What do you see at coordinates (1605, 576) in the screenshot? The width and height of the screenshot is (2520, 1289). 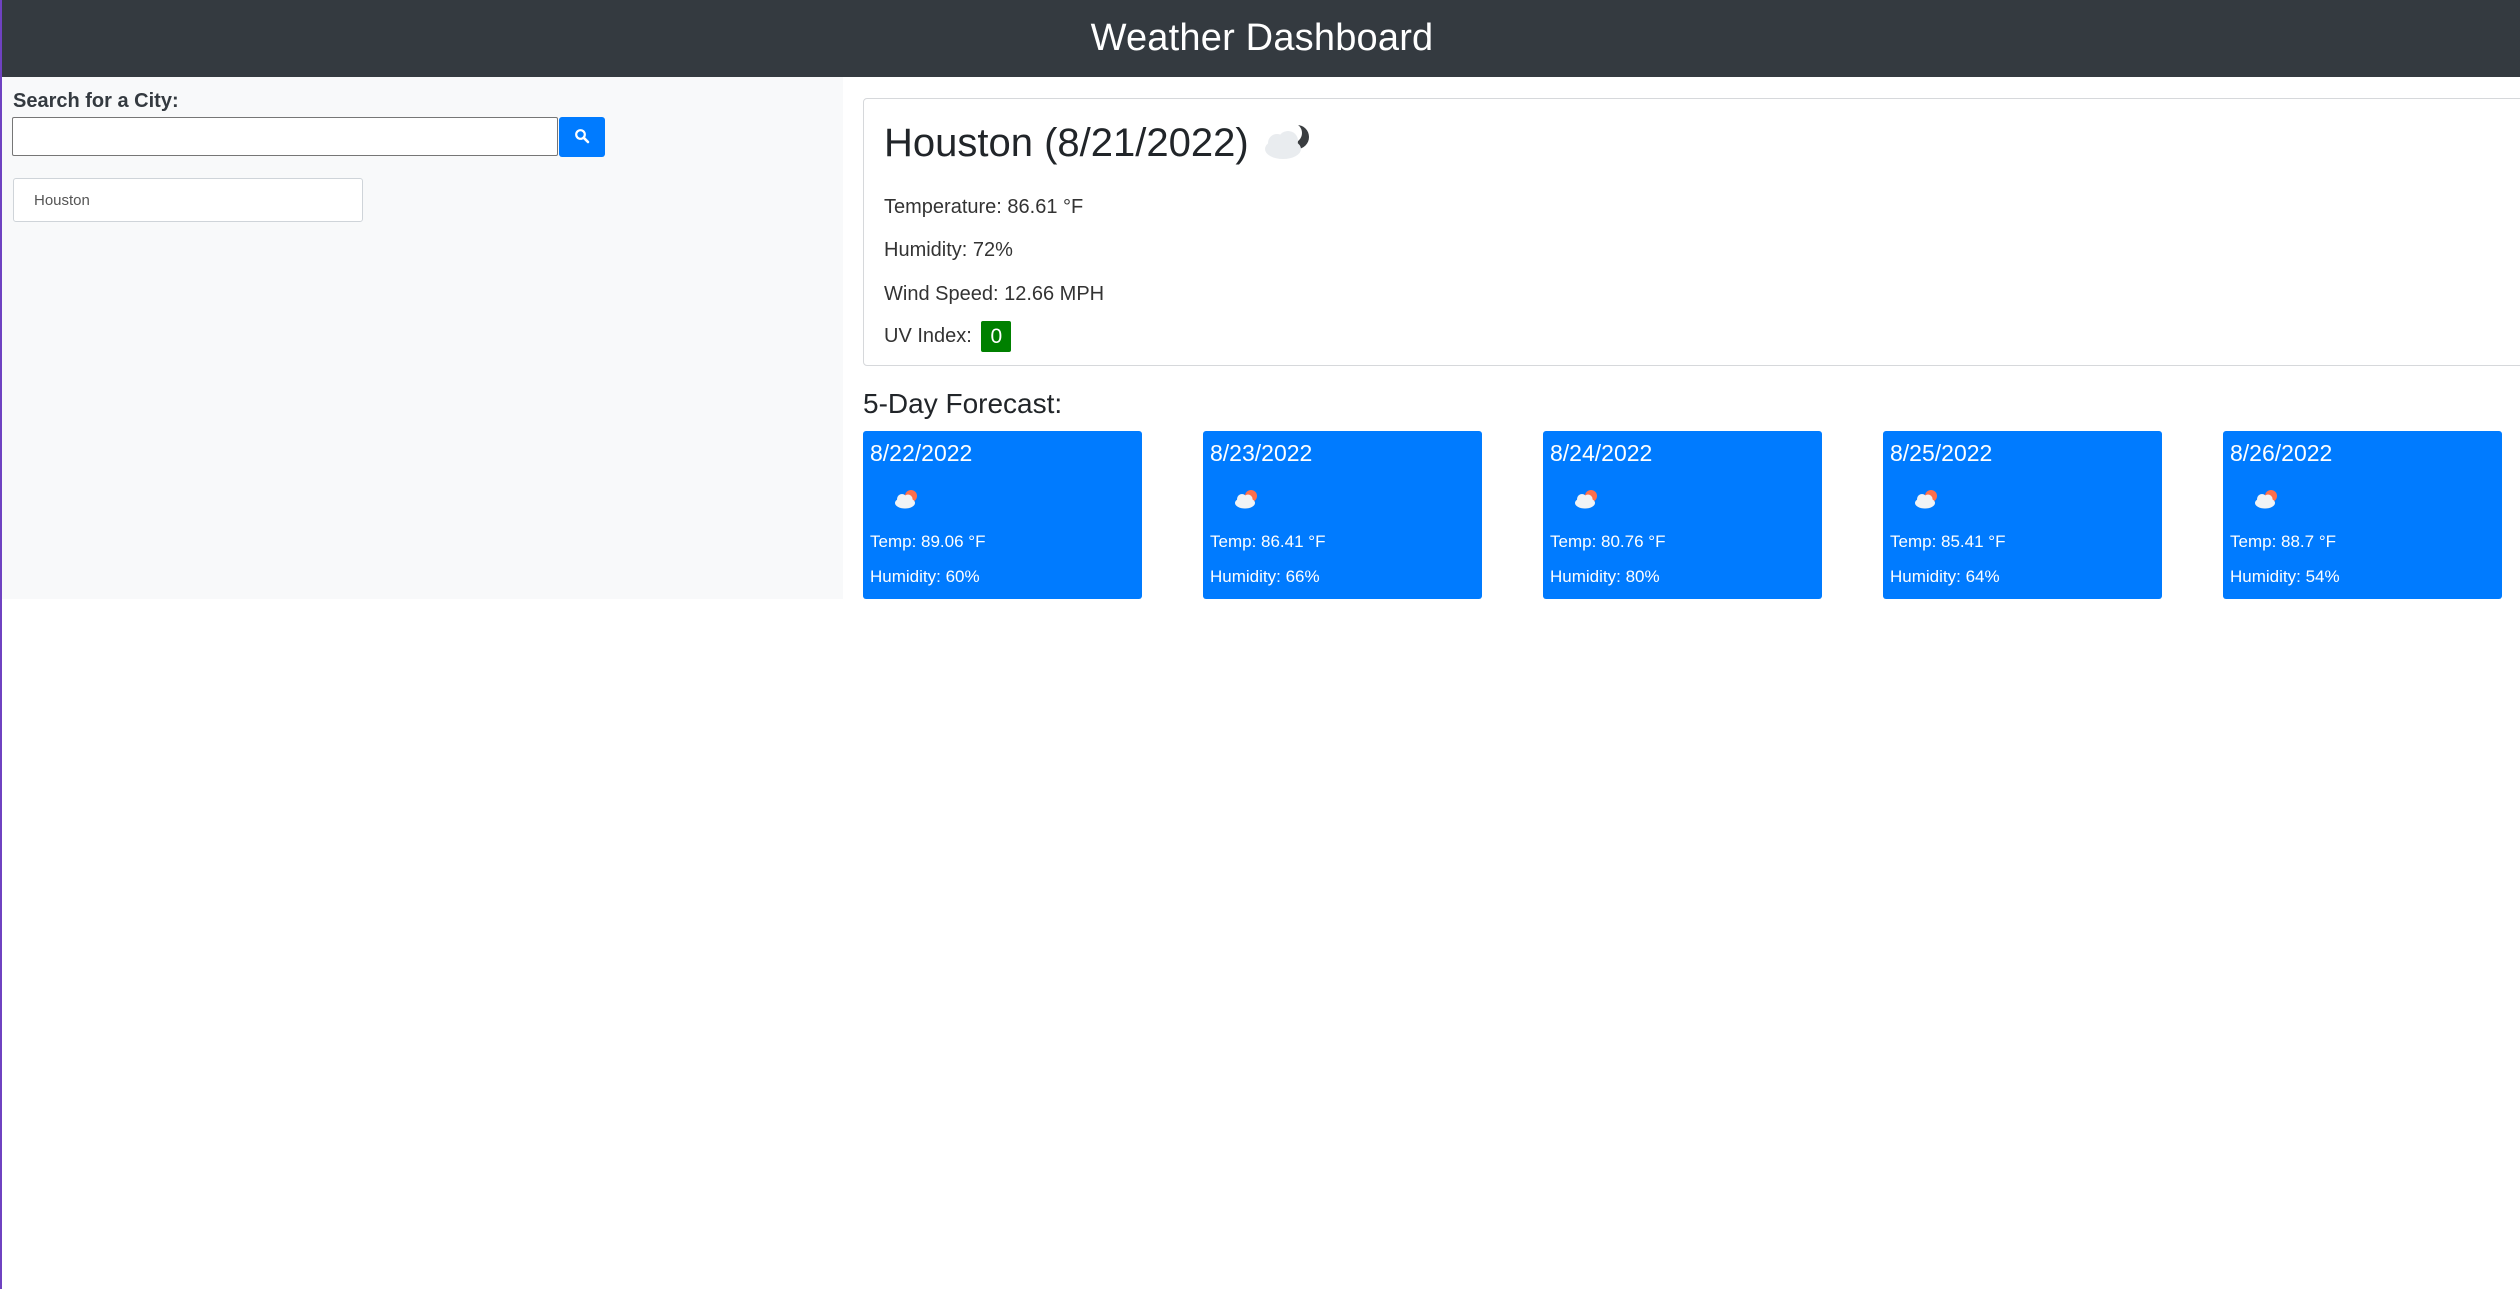 I see `forecast-humidity: Humidity: 80%` at bounding box center [1605, 576].